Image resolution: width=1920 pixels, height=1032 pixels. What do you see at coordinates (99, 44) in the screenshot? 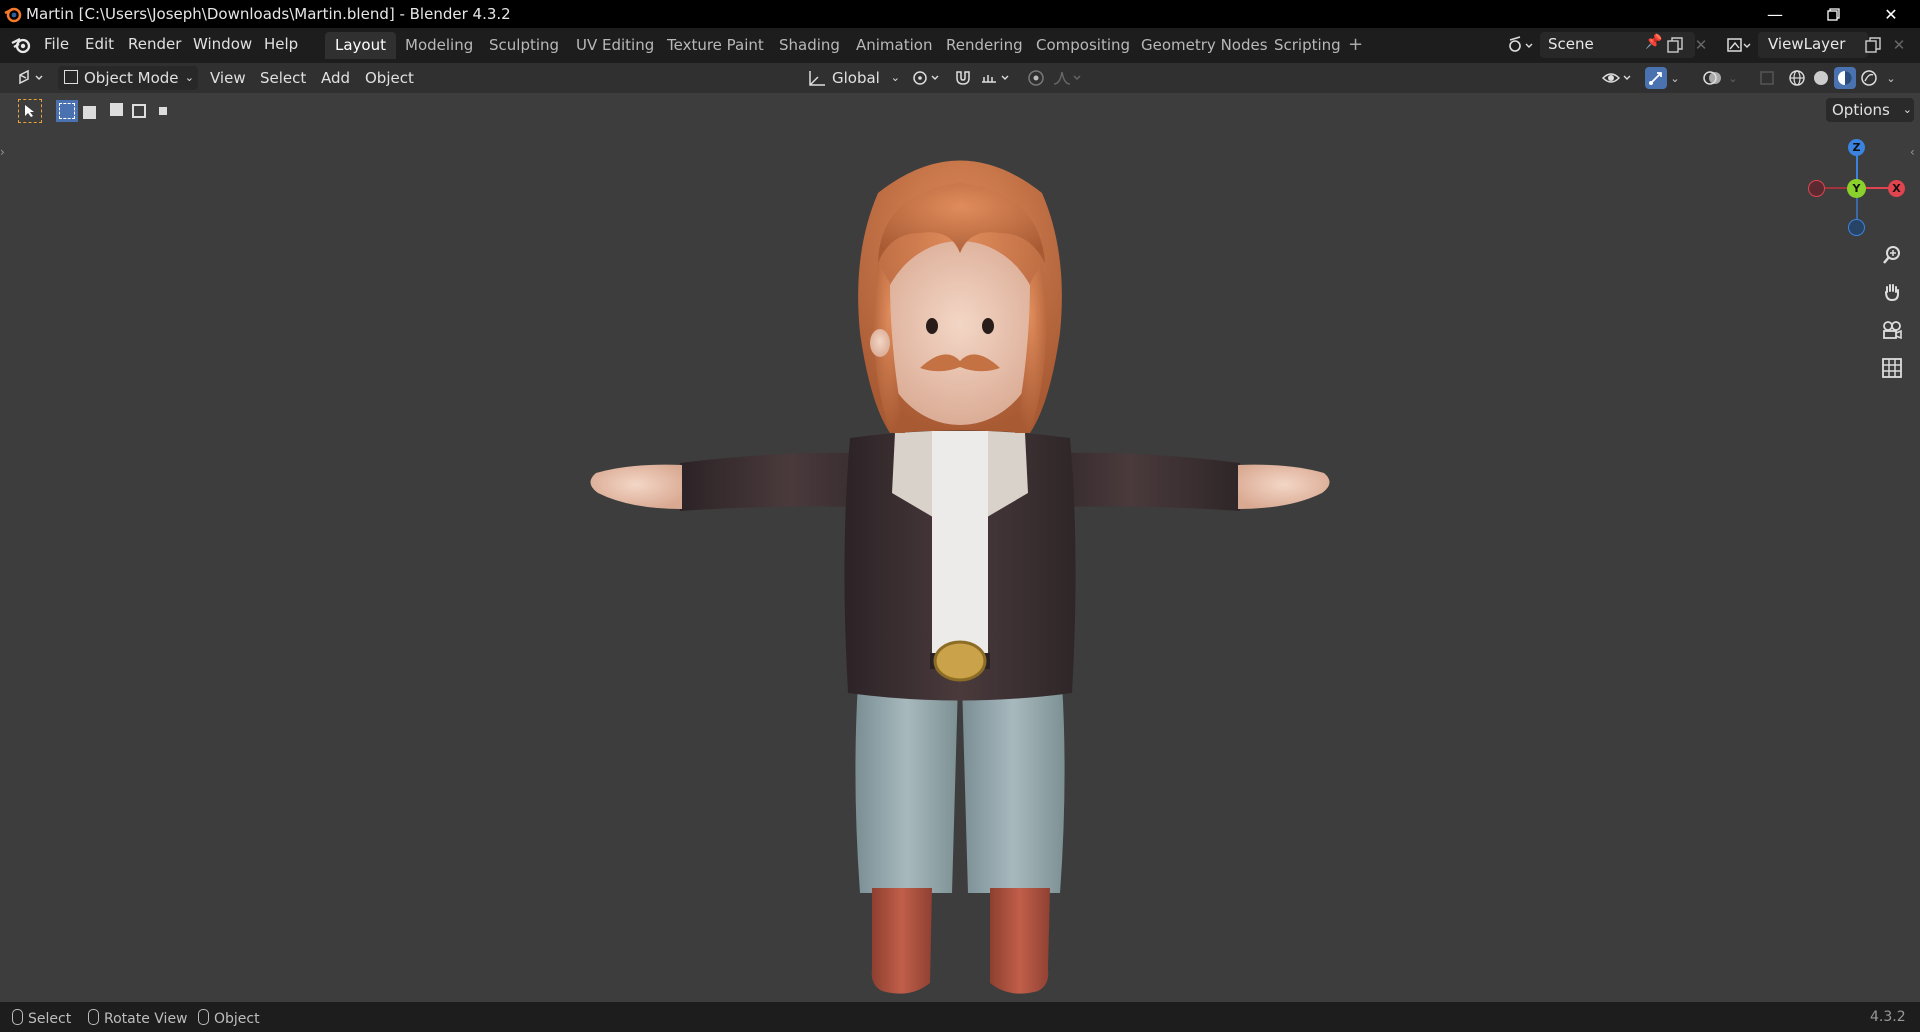
I see `menu-edit: Edit` at bounding box center [99, 44].